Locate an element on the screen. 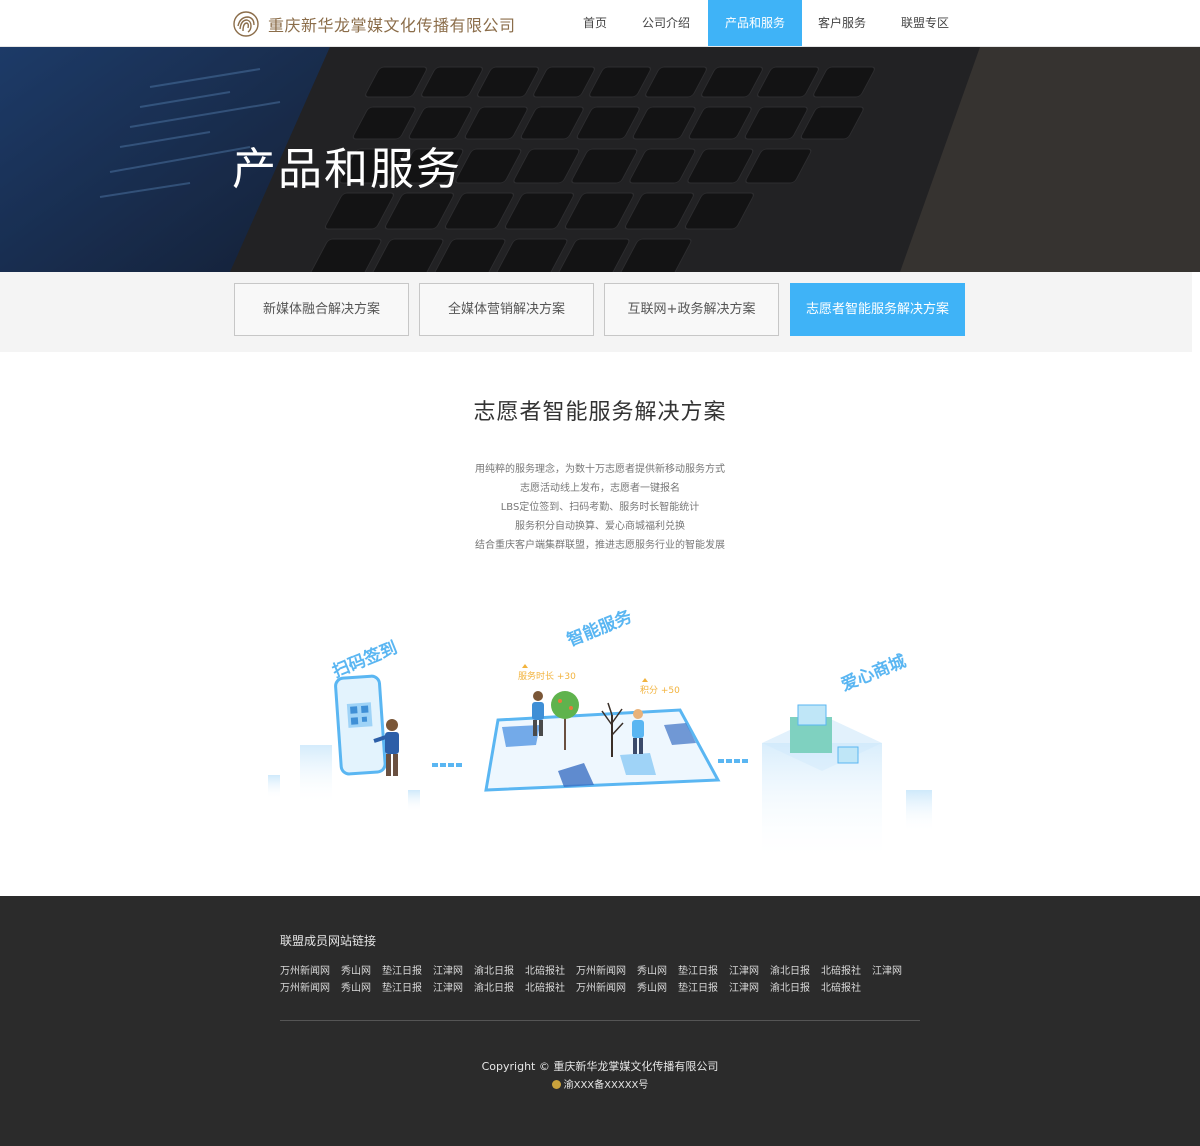 The image size is (1200, 1146). tab-new-media-fusion: 新媒体融合解决方案 is located at coordinates (321, 309).